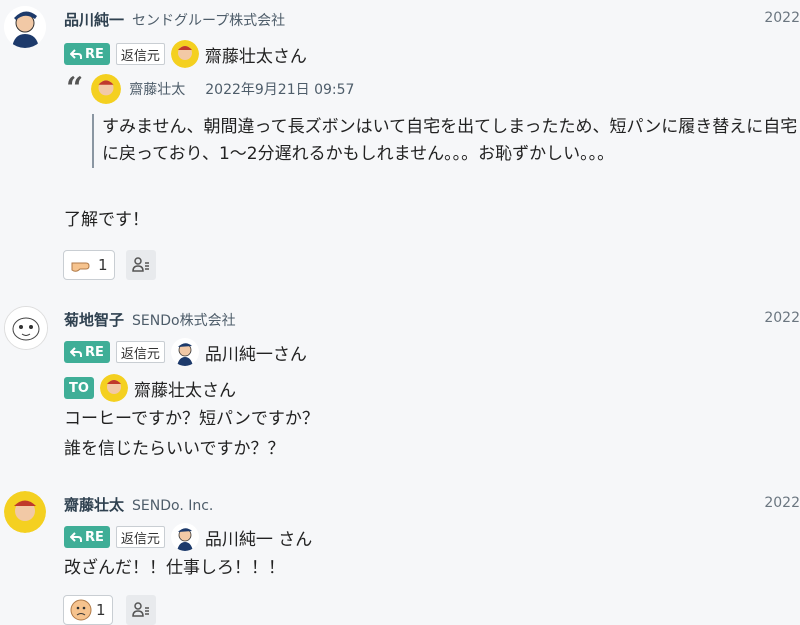 This screenshot has height=625, width=800. I want to click on reply-to-name: 齋藤壮太さん, so click(255, 56).